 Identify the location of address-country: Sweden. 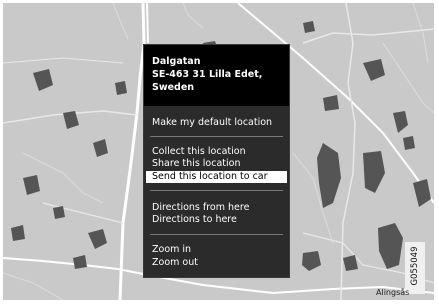
(173, 87).